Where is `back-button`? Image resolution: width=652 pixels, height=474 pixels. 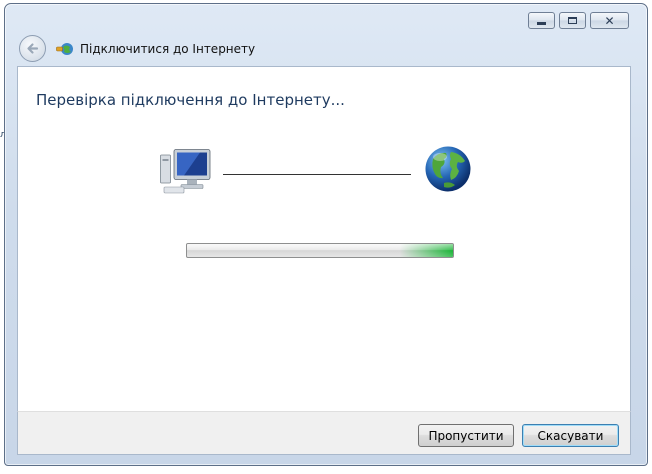
back-button is located at coordinates (32, 48).